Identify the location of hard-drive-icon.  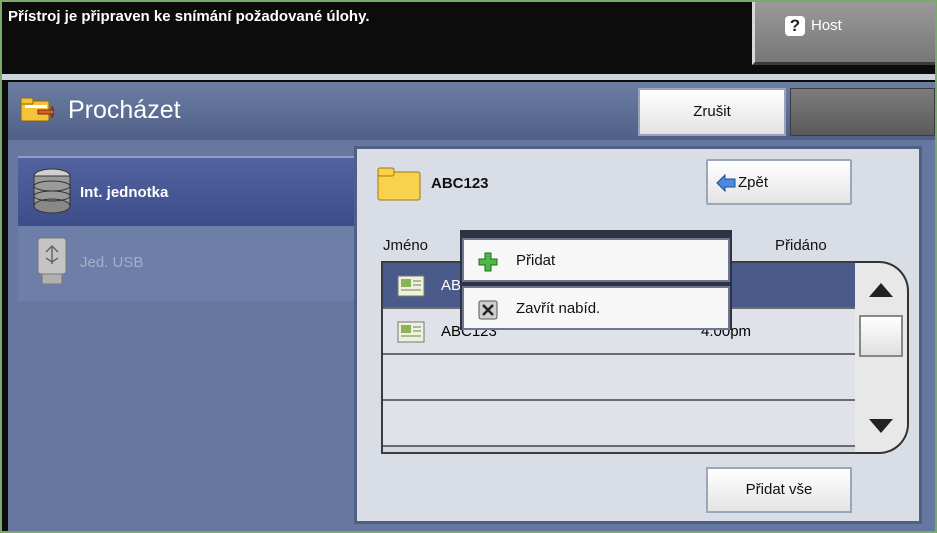
(52, 191).